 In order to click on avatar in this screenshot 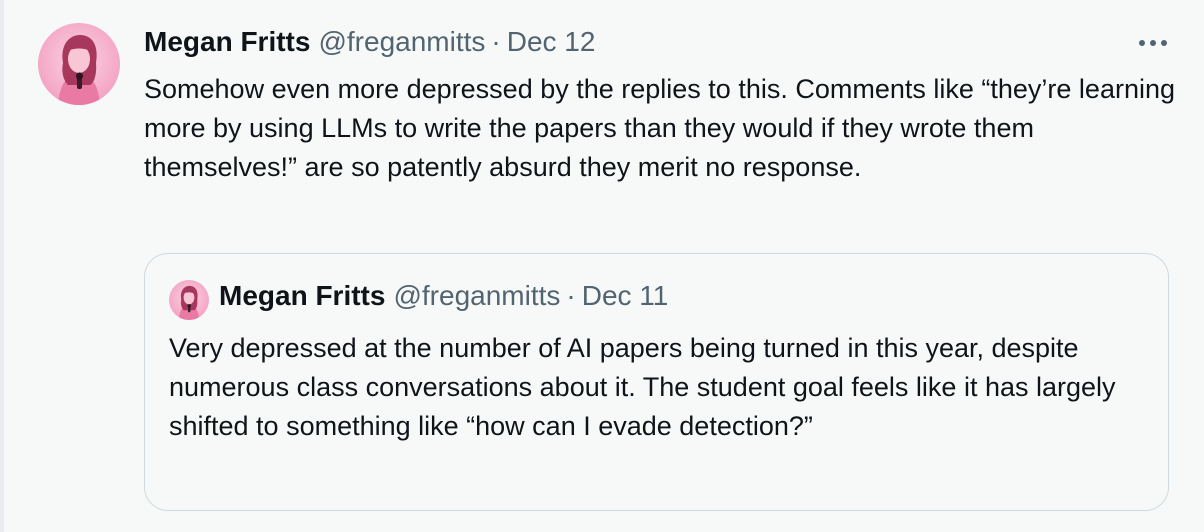, I will do `click(79, 64)`.